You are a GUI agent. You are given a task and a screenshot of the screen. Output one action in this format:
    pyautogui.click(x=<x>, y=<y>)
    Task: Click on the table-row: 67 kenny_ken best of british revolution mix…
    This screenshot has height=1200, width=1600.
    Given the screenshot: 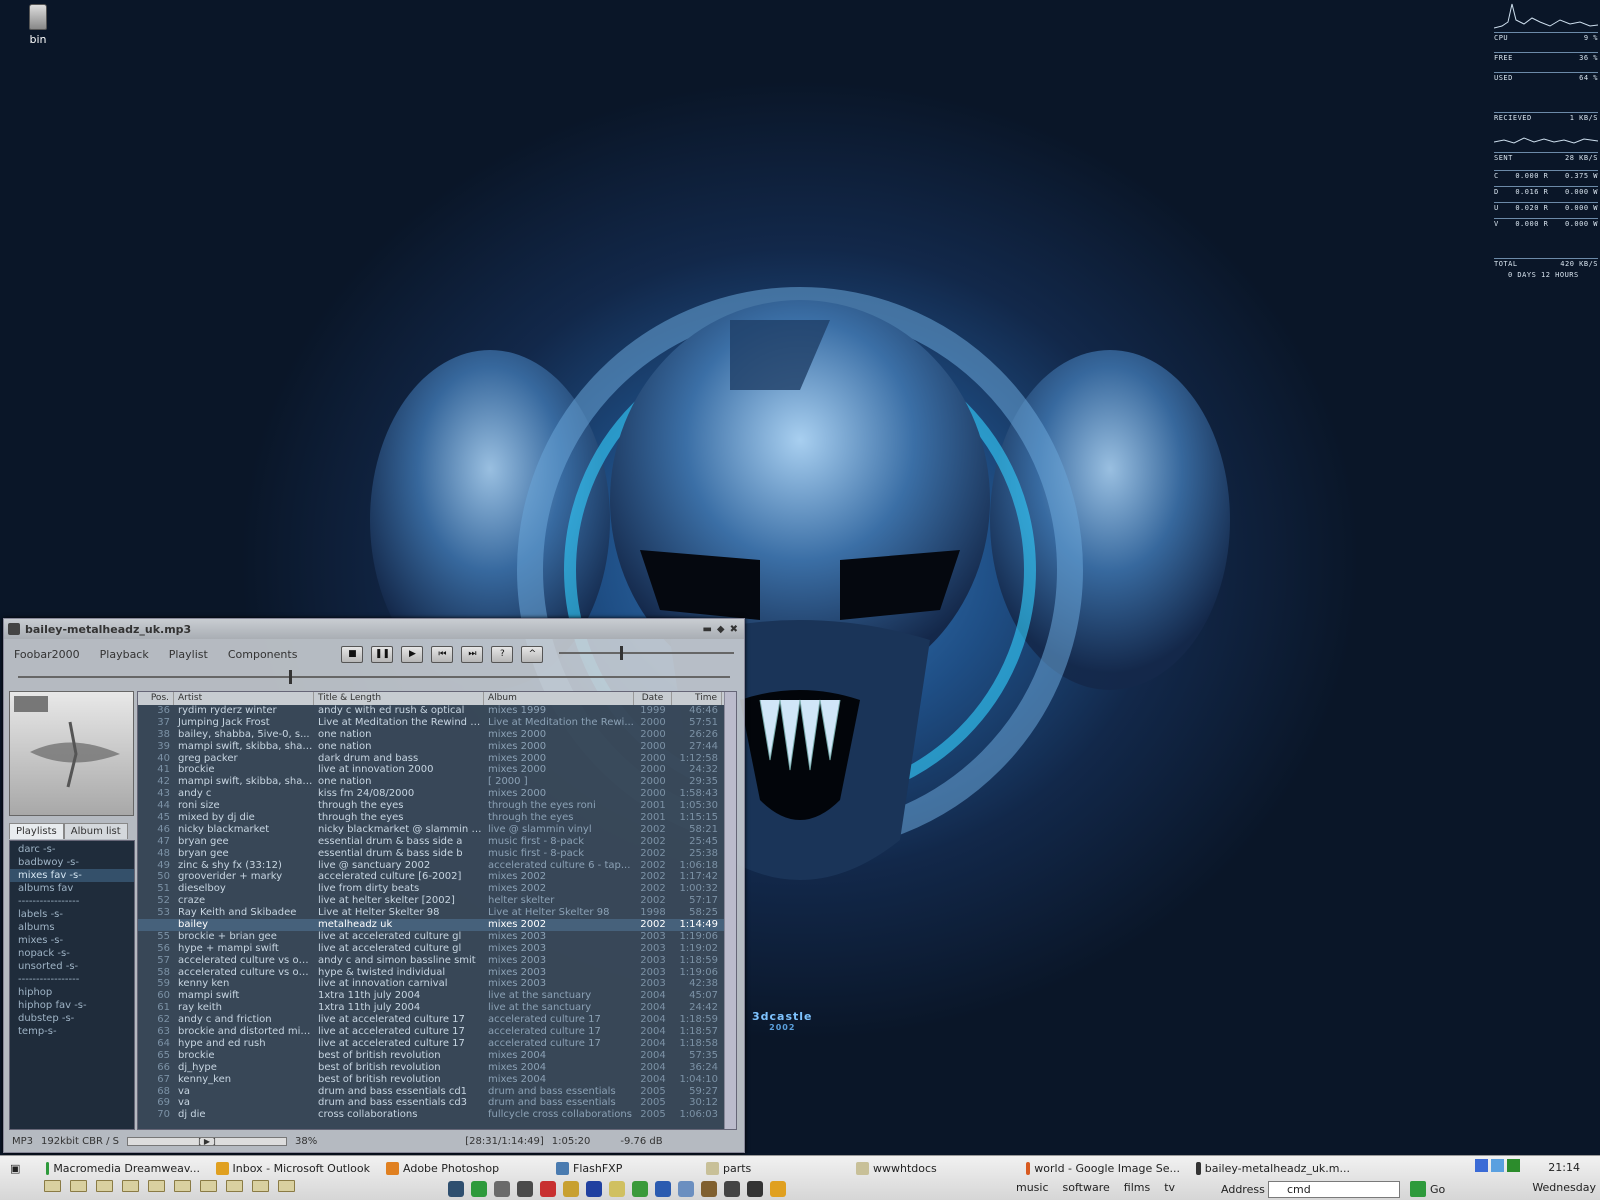 What is the action you would take?
    pyautogui.click(x=437, y=1080)
    